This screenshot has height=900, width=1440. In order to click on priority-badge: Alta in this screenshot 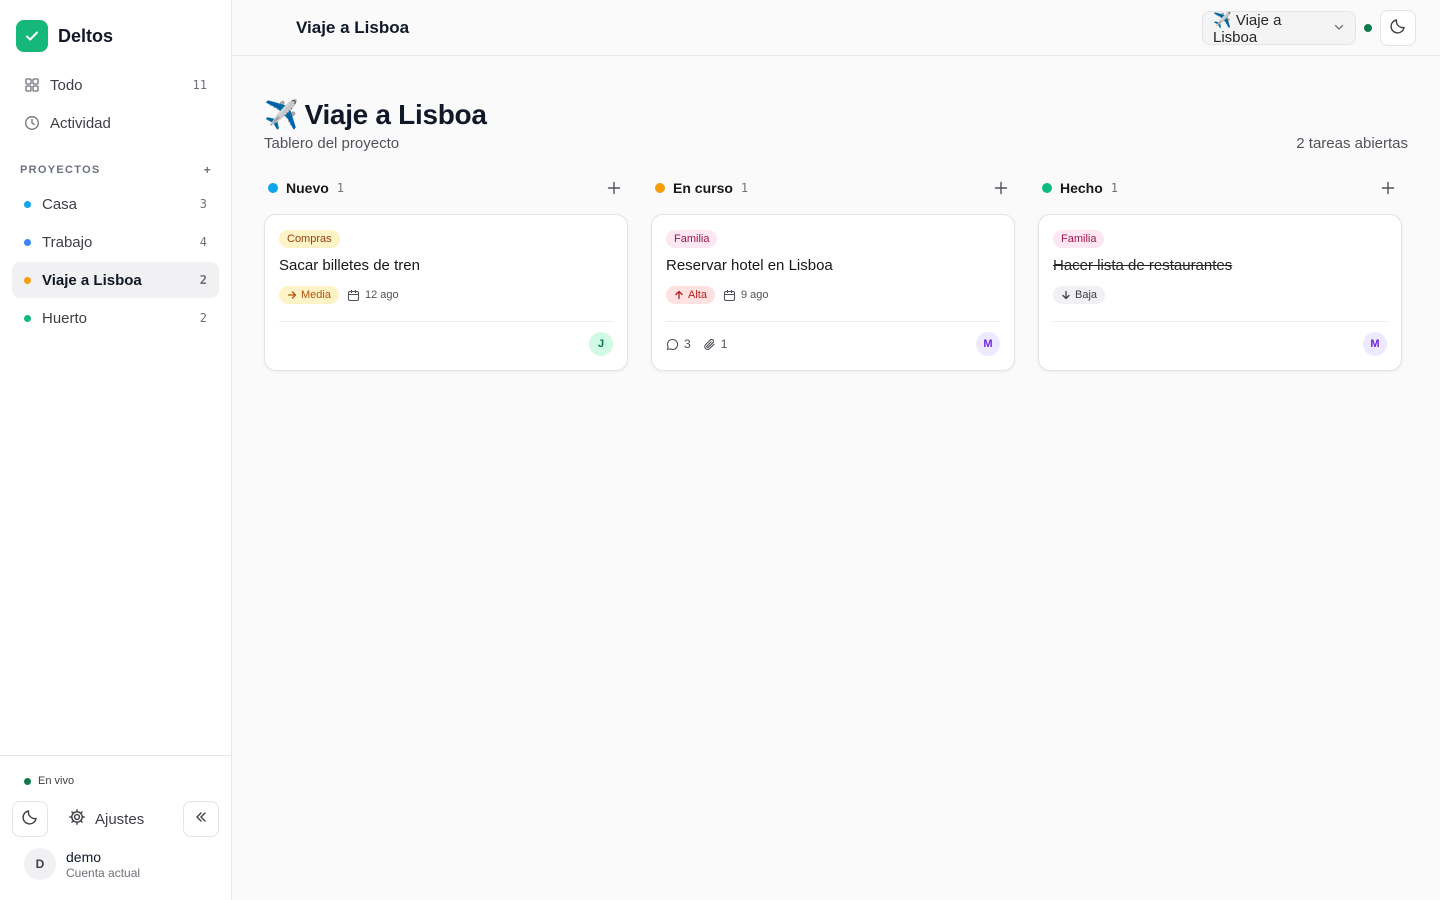, I will do `click(690, 295)`.